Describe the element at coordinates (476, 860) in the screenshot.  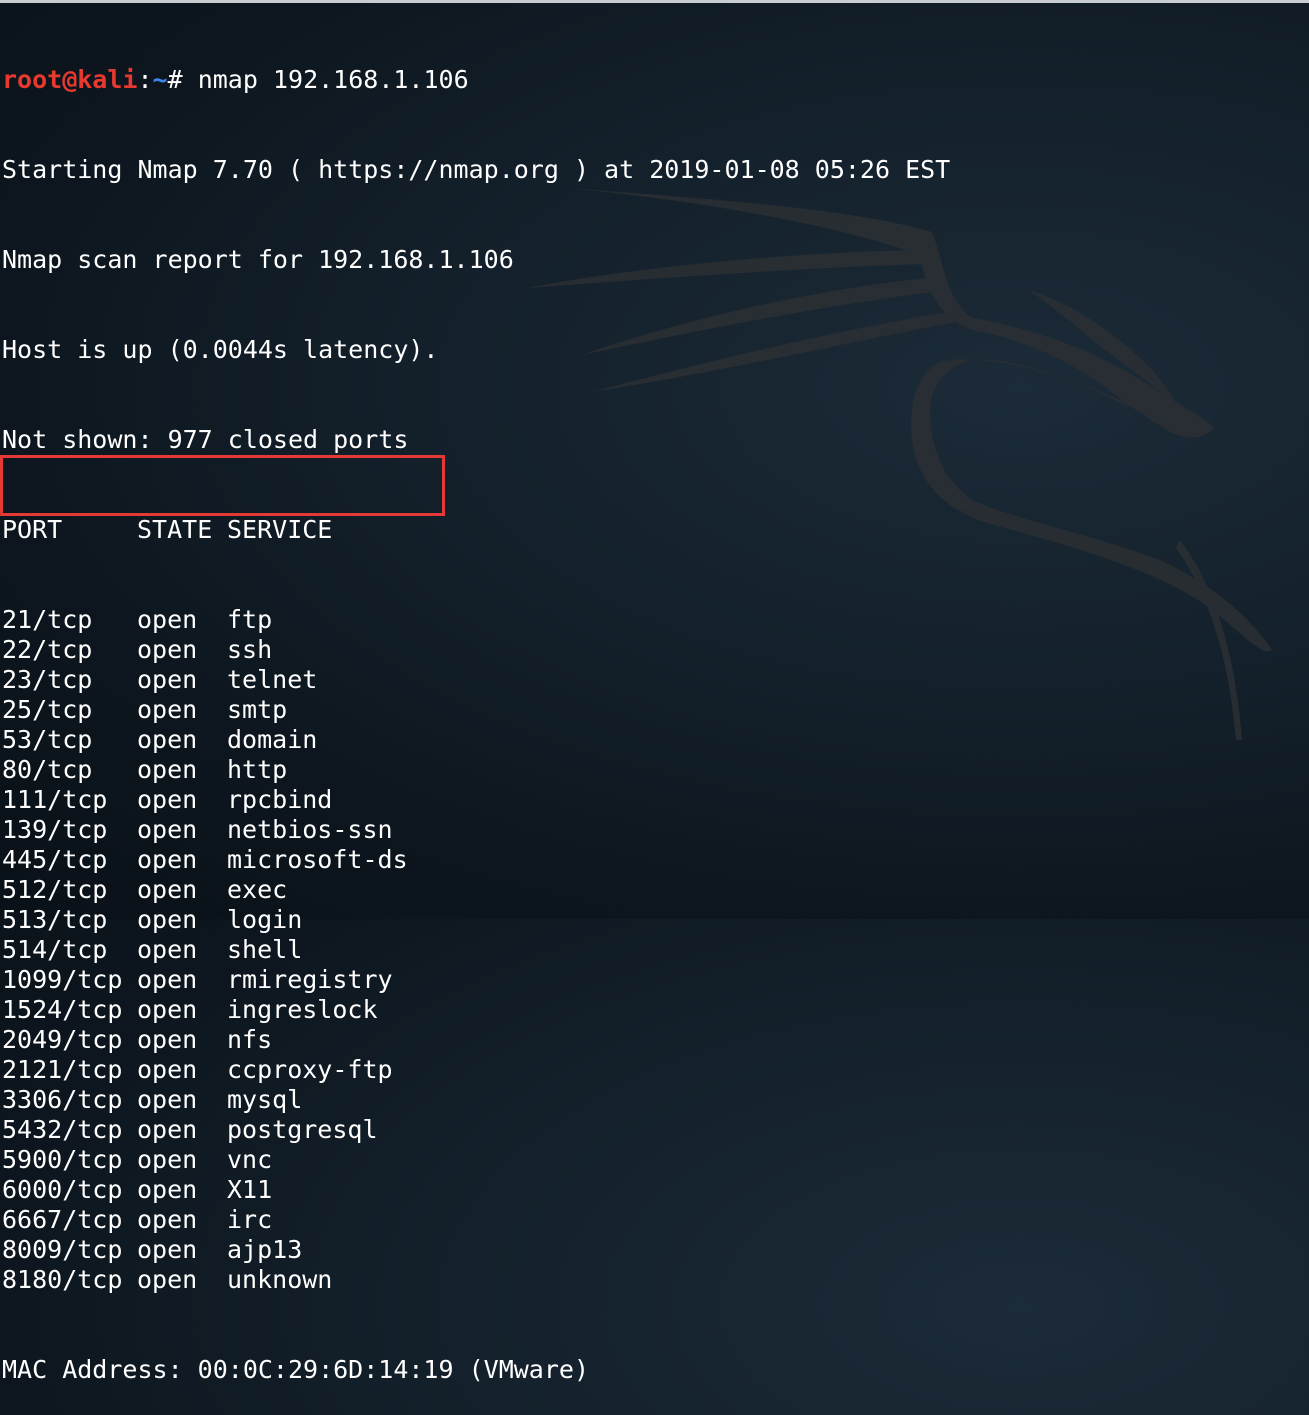
I see `table-row: 445/tcp open microsoft-ds` at that location.